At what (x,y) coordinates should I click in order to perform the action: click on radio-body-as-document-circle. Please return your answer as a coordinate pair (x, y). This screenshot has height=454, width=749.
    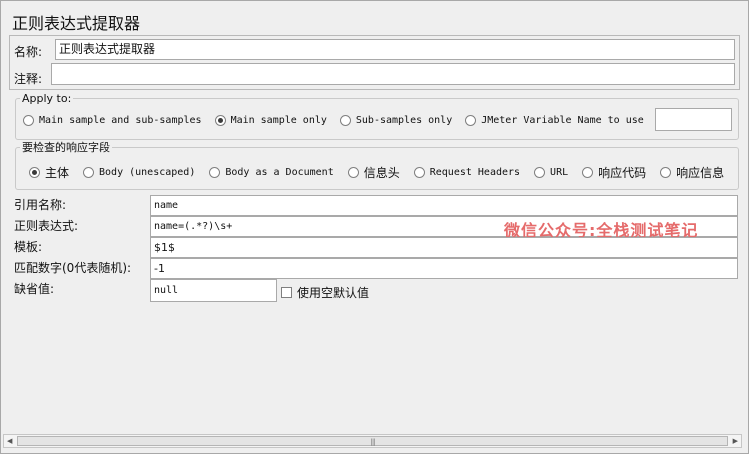
    Looking at the image, I should click on (215, 172).